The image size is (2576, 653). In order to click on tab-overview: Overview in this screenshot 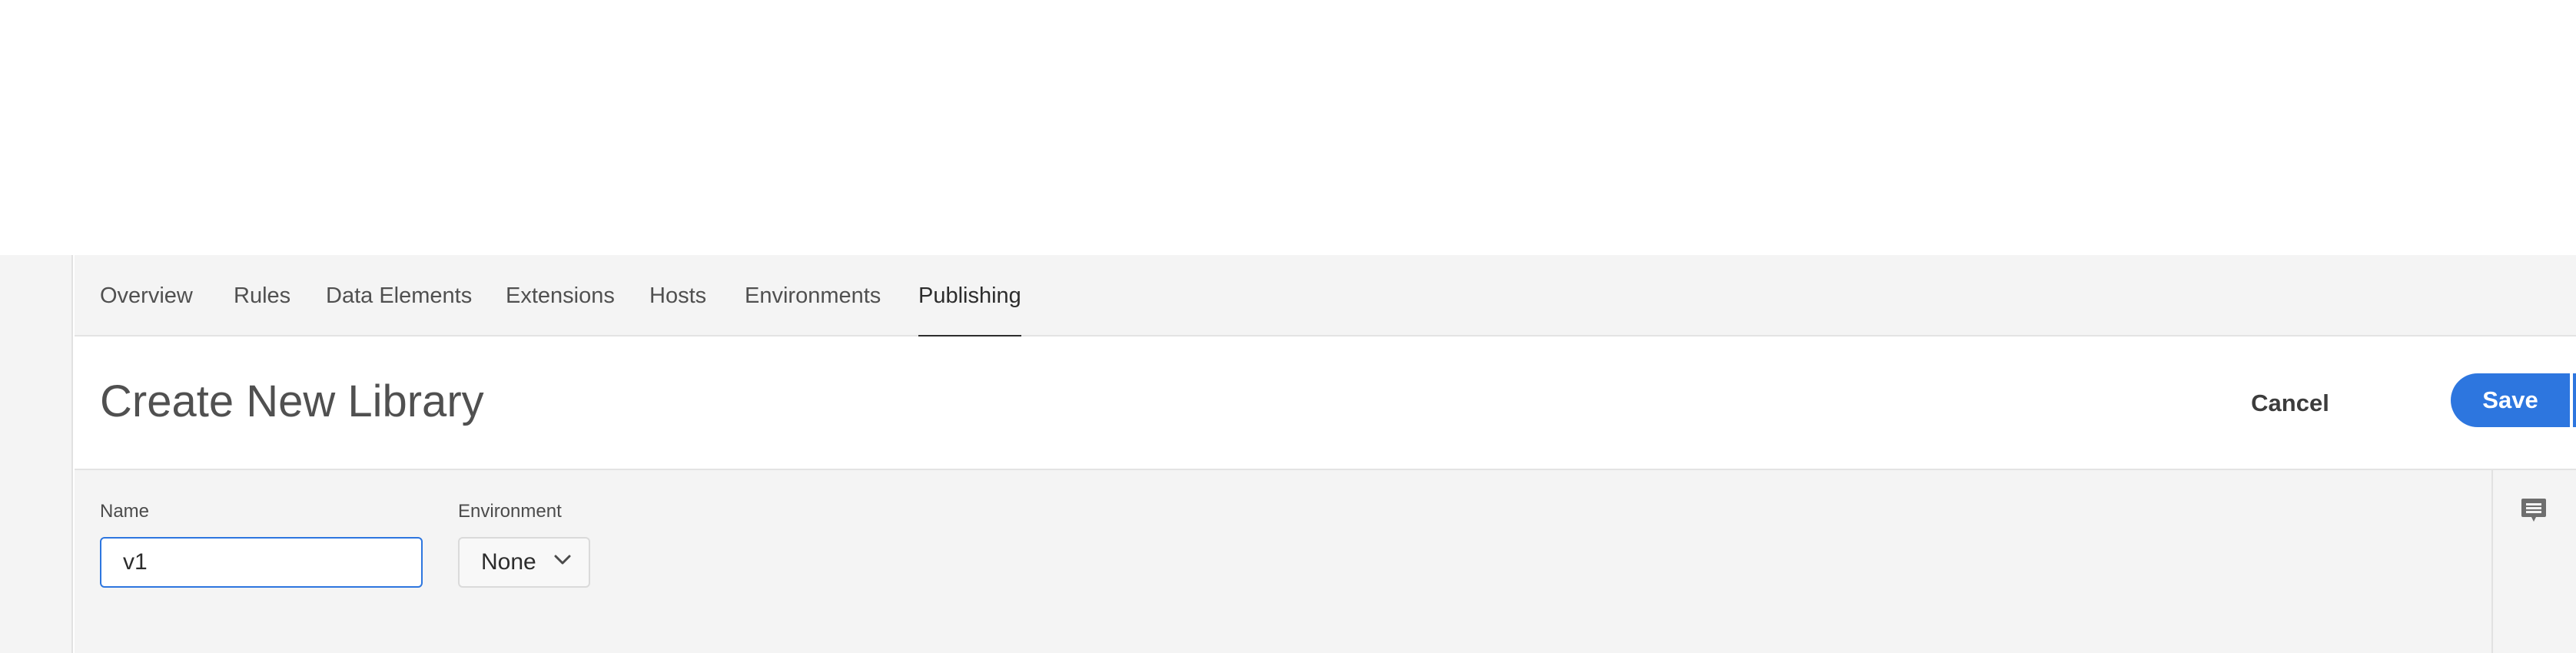, I will do `click(146, 295)`.